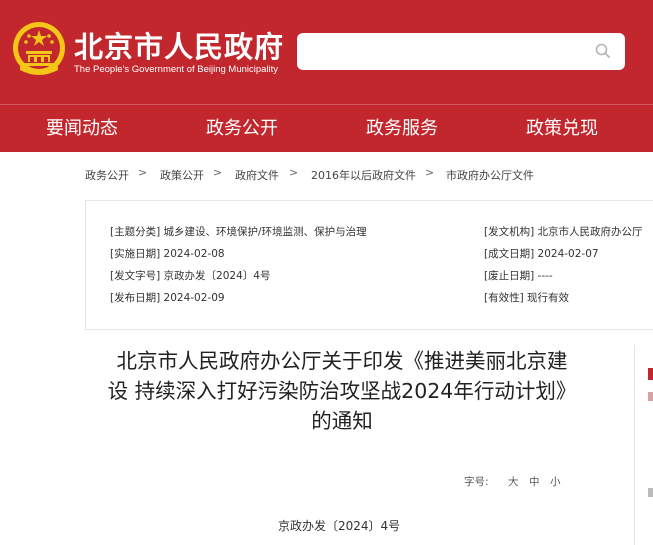  Describe the element at coordinates (107, 175) in the screenshot. I see `breadcrumb-item: 政务公开` at that location.